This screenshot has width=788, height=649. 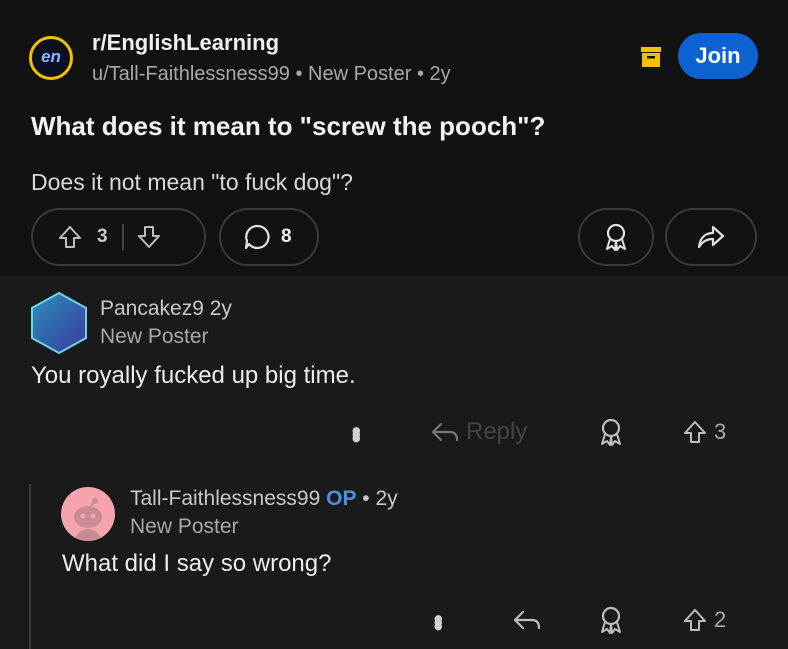 I want to click on comment-author: Pancakez9, so click(x=152, y=308).